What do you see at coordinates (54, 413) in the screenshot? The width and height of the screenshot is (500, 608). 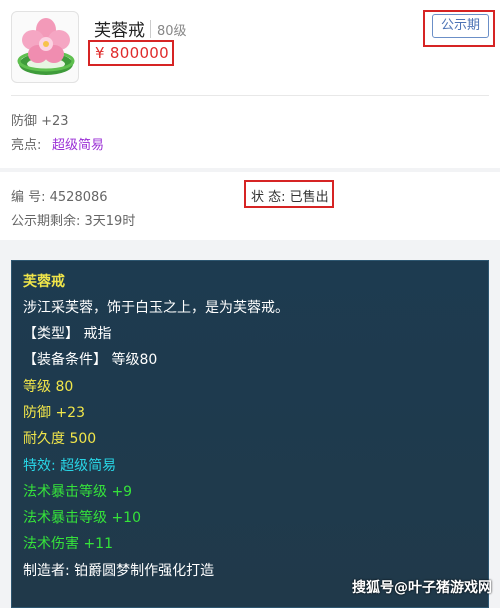 I see `tooltip-defense: 防御 +23` at bounding box center [54, 413].